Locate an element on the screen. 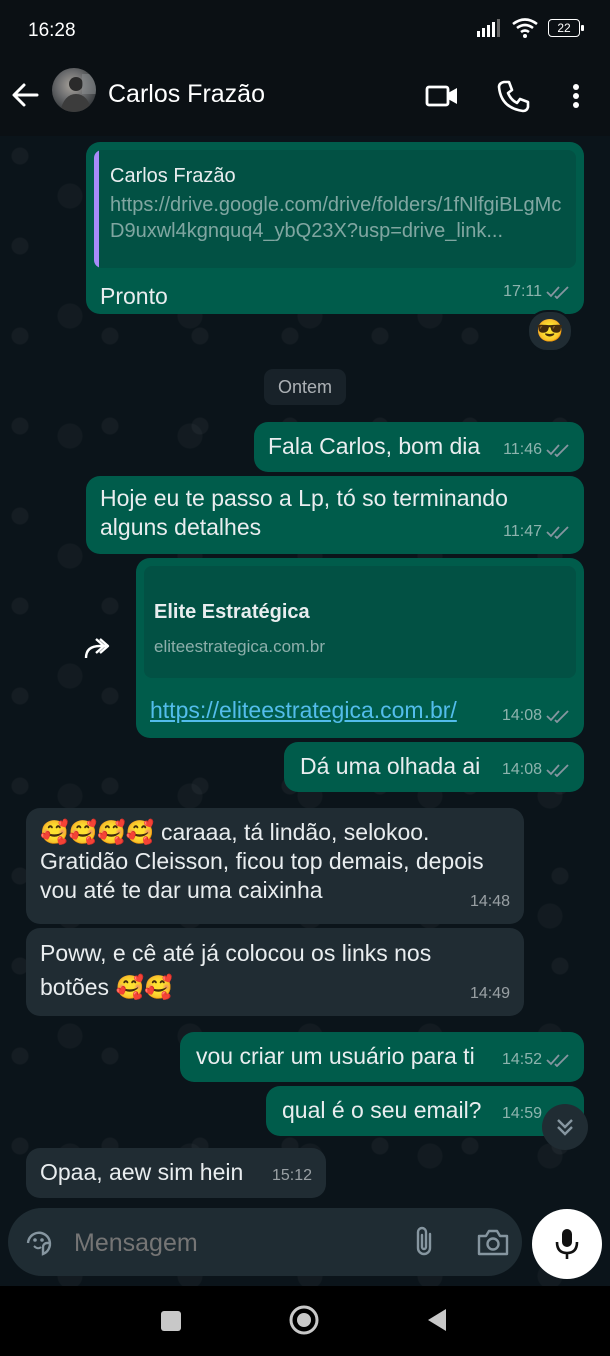 The image size is (610, 1356). message-time: 14:52 is located at coordinates (521, 1059).